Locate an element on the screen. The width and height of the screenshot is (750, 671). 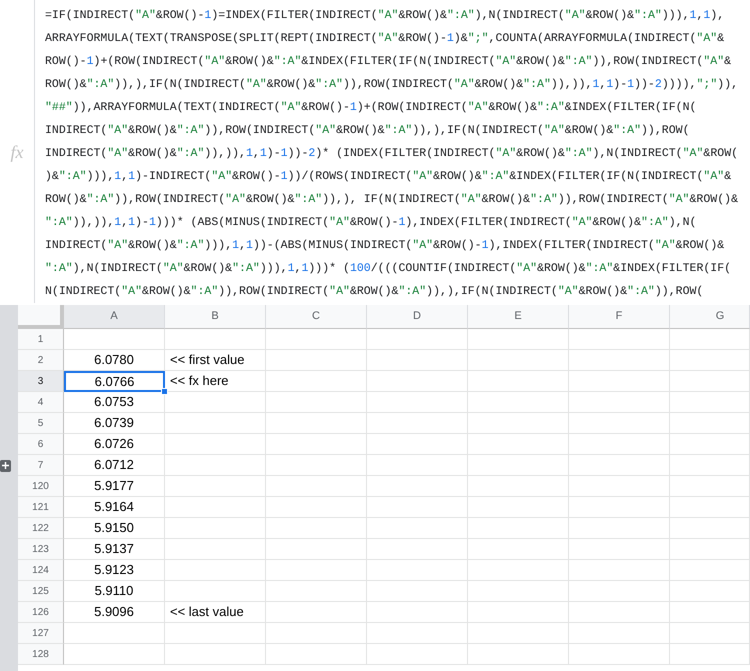
spreadsheet-cell: 5.9150 is located at coordinates (114, 528).